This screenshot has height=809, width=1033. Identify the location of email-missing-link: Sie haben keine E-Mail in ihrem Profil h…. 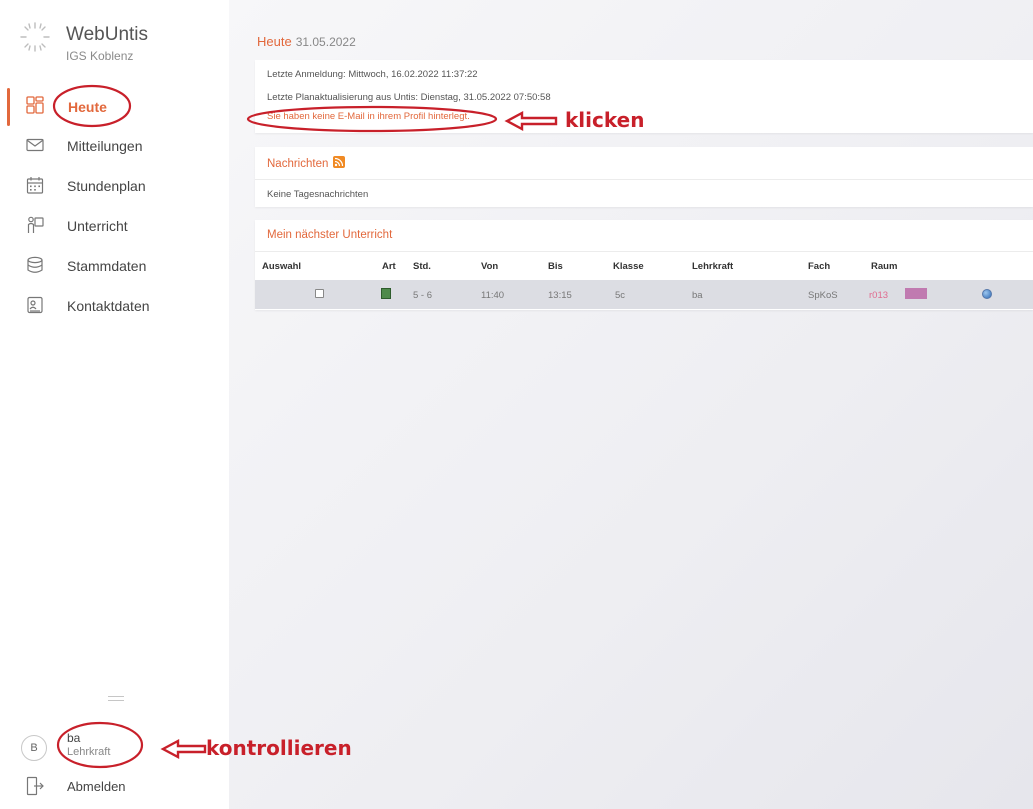
(368, 116).